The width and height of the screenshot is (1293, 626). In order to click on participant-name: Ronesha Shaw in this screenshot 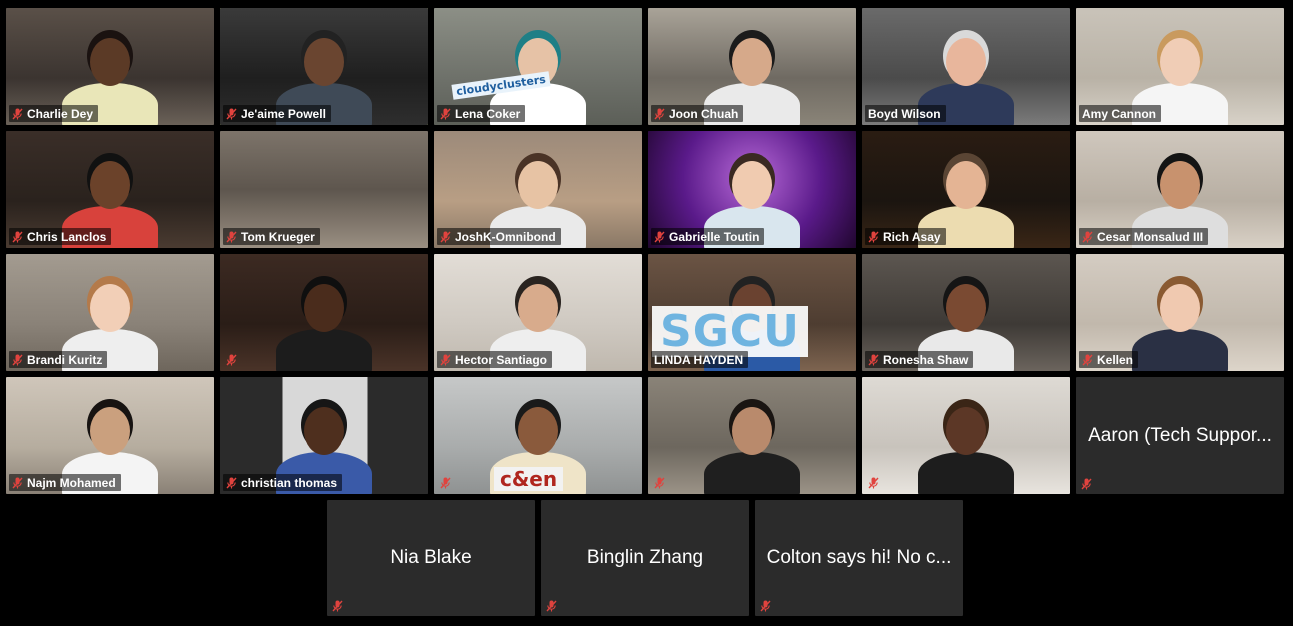, I will do `click(926, 359)`.